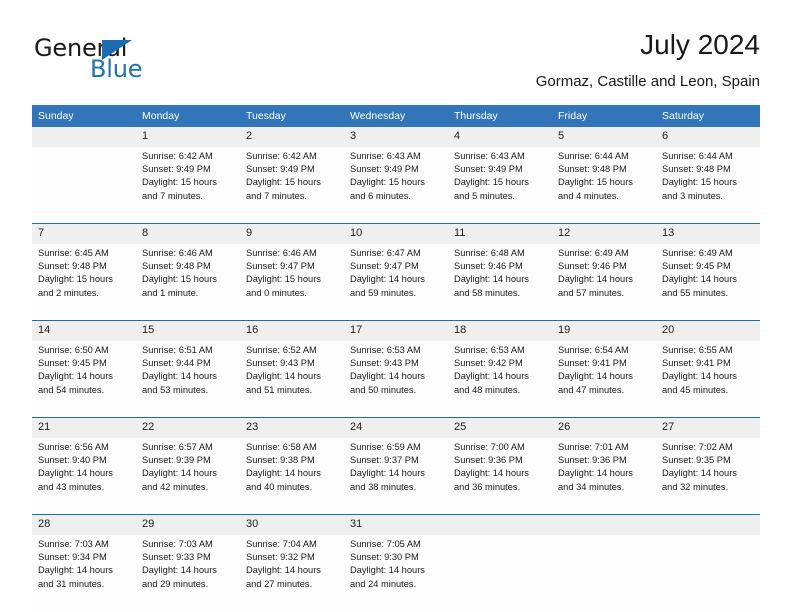  Describe the element at coordinates (500, 137) in the screenshot. I see `day-number: 4` at that location.